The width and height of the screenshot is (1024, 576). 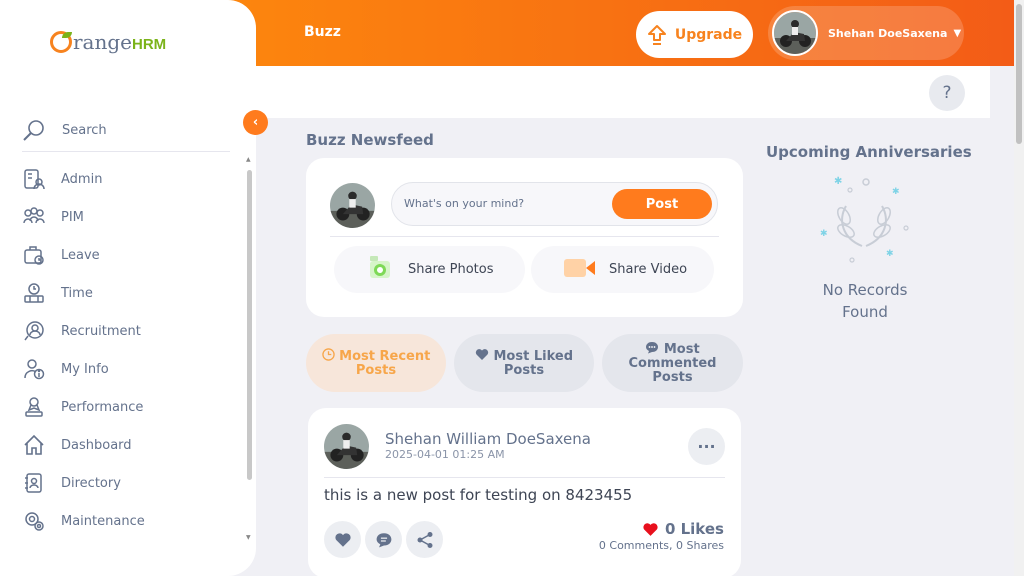 What do you see at coordinates (554, 204) in the screenshot?
I see `post-input: What's on your mind? Post` at bounding box center [554, 204].